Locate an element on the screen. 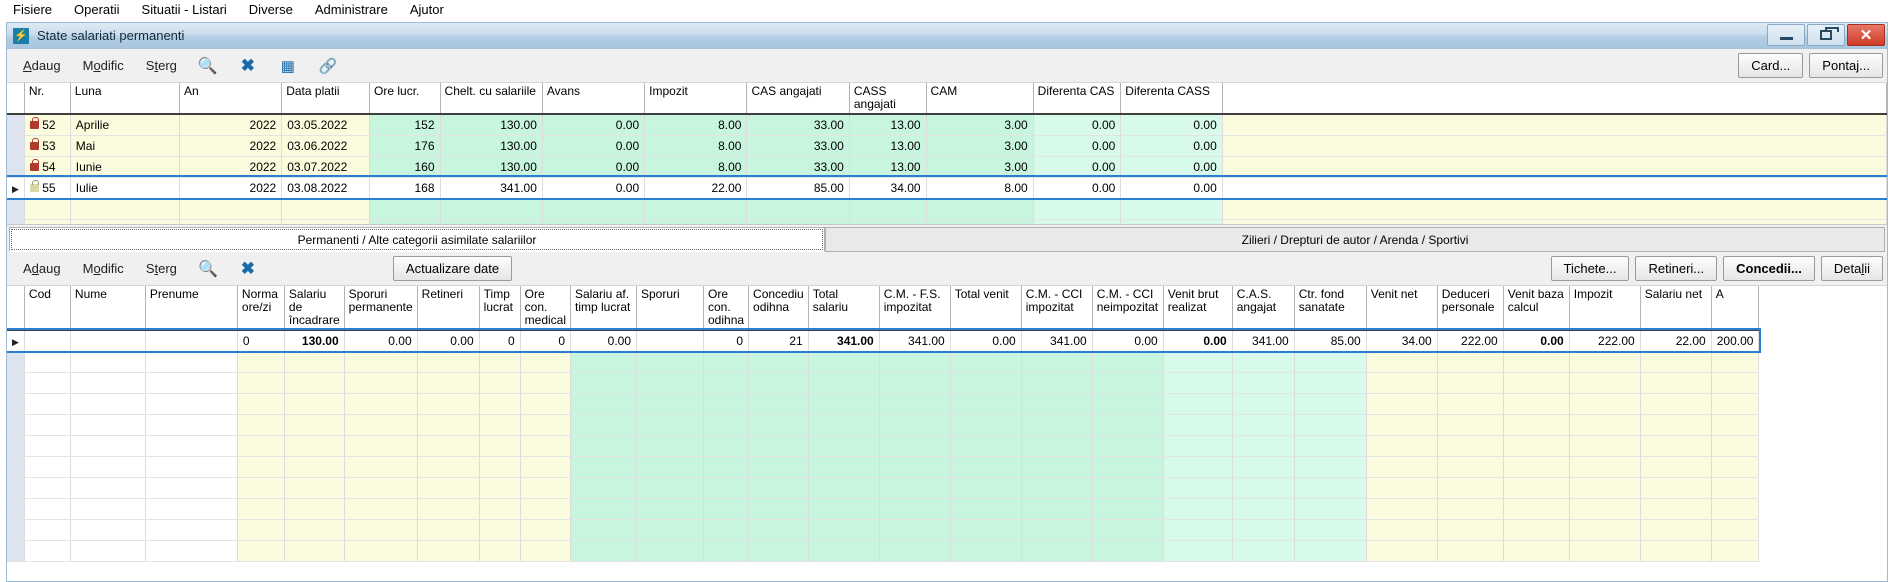 Image resolution: width=1888 pixels, height=582 pixels. menu-item-diverse: Diverse is located at coordinates (271, 10).